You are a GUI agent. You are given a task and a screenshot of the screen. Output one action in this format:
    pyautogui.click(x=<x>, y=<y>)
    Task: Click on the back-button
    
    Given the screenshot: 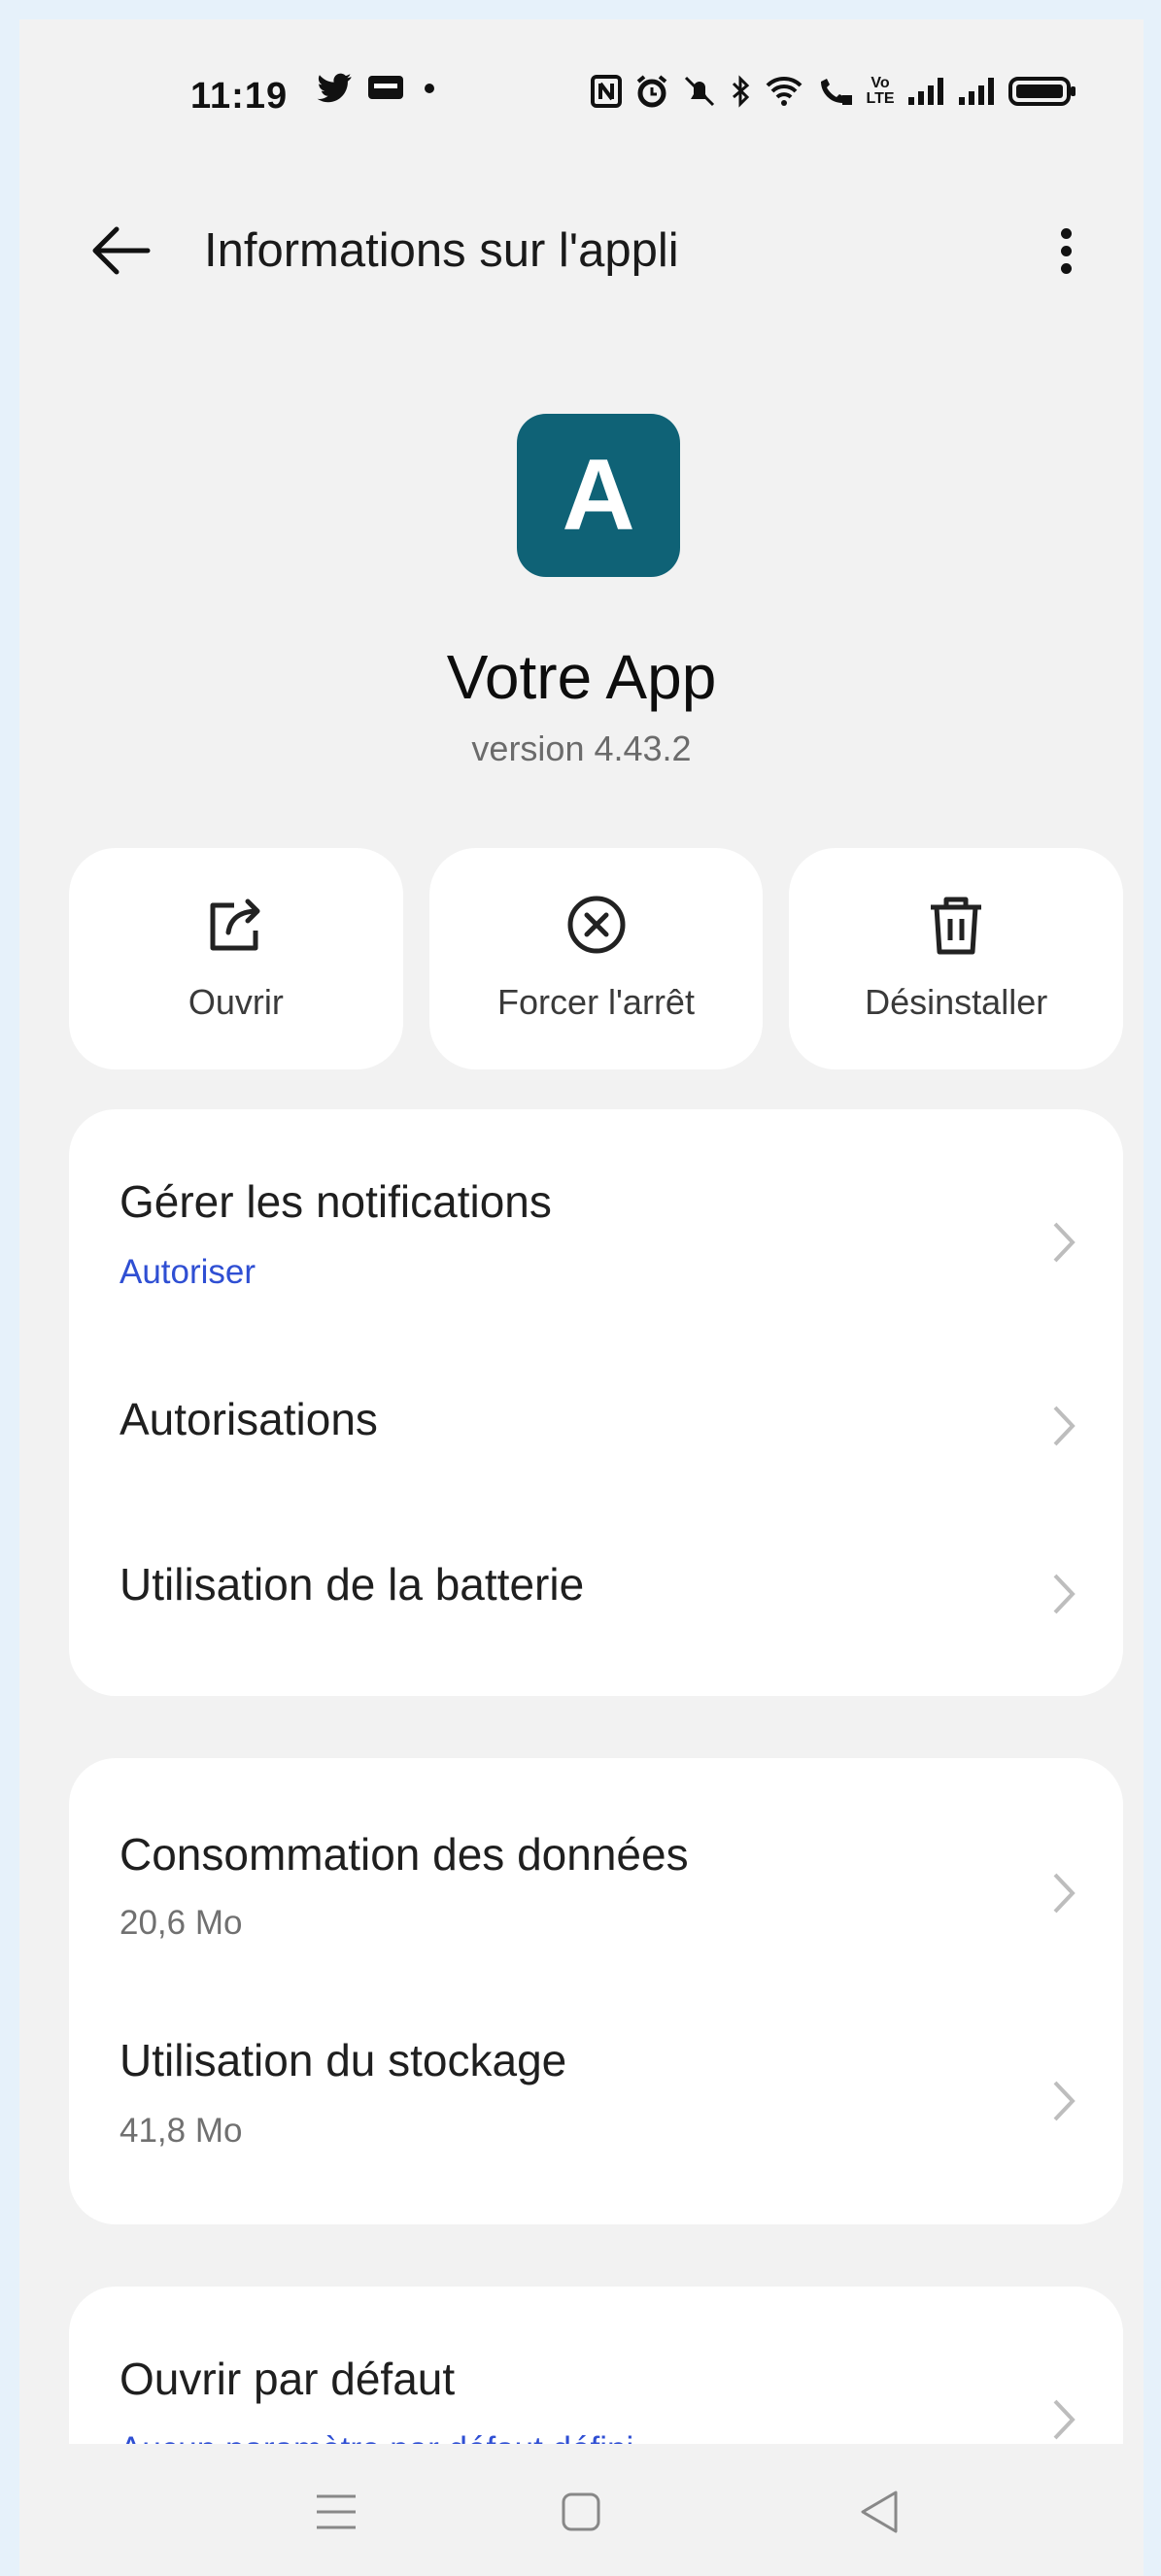 What is the action you would take?
    pyautogui.click(x=121, y=250)
    